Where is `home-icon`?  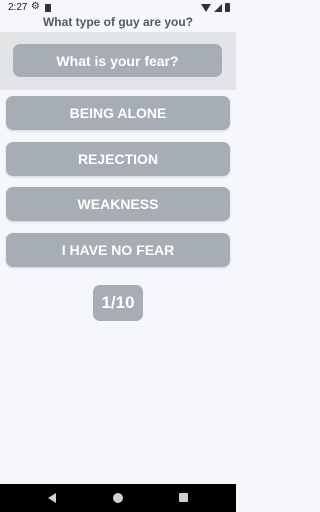 home-icon is located at coordinates (118, 498).